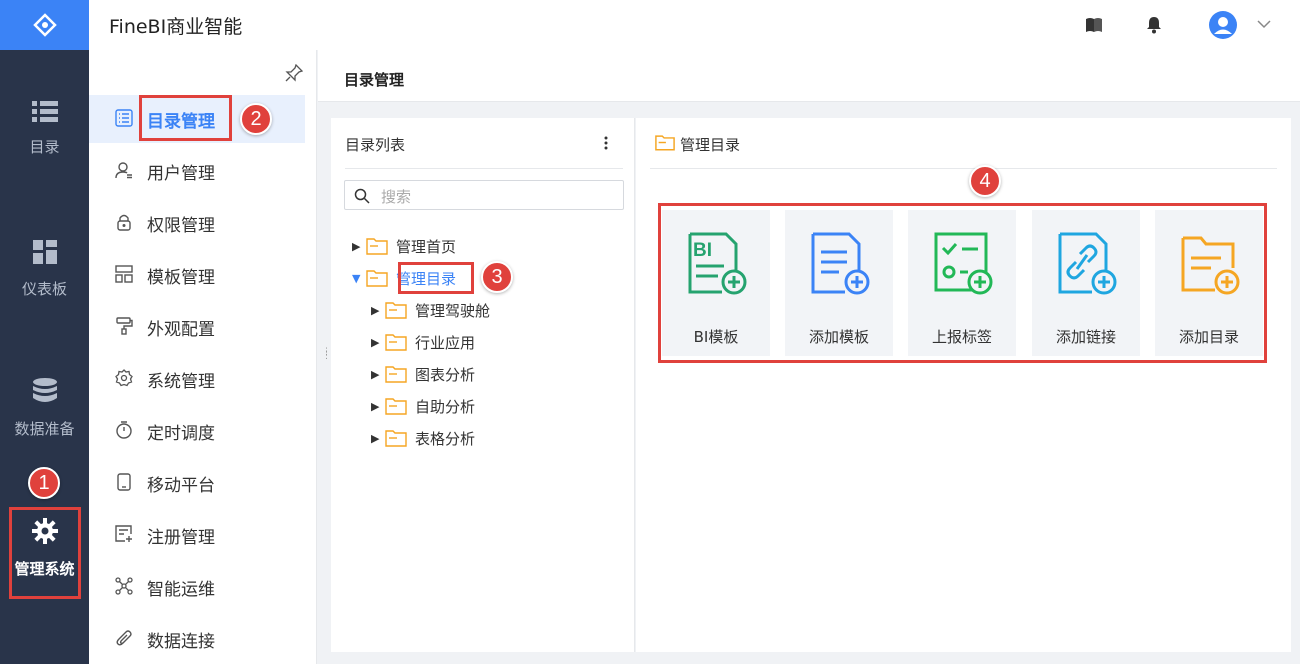 The width and height of the screenshot is (1300, 664). I want to click on search-icon, so click(362, 196).